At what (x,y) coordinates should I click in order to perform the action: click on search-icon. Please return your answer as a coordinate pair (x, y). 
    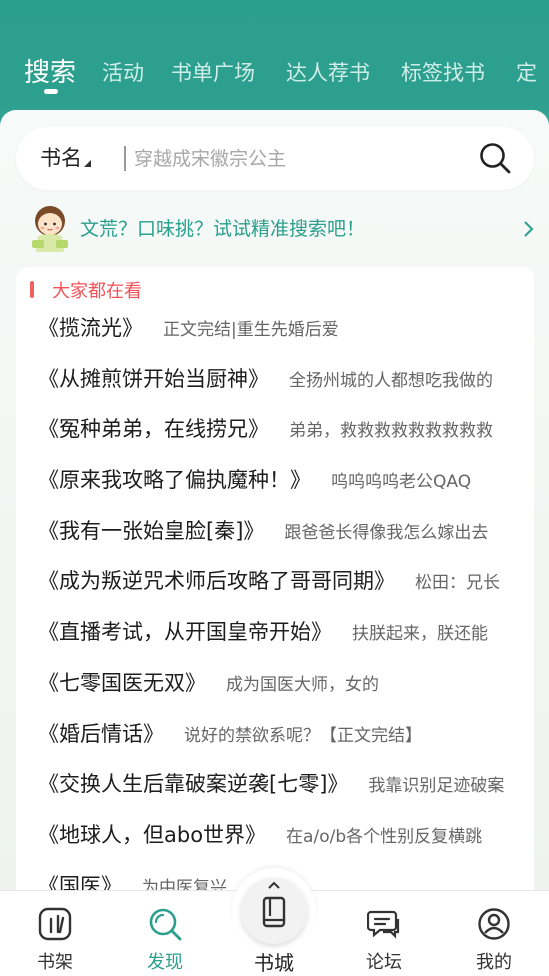
    Looking at the image, I should click on (495, 158).